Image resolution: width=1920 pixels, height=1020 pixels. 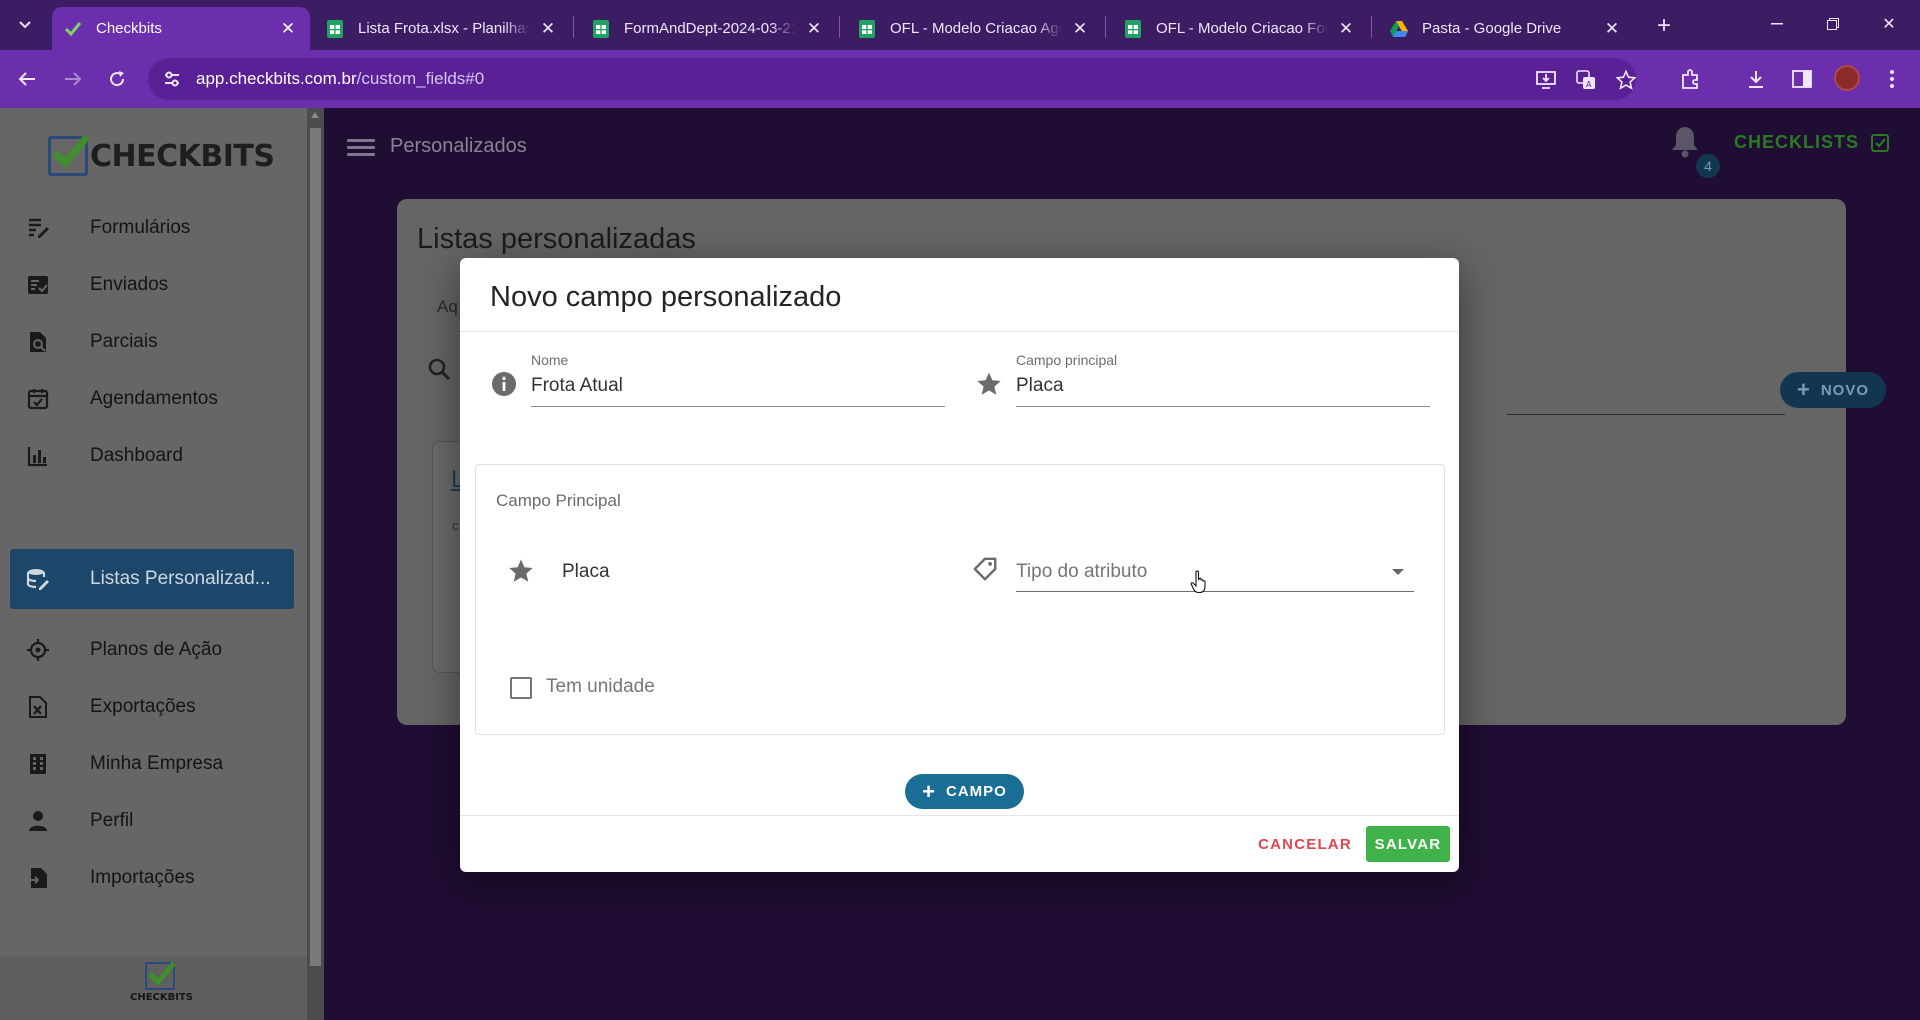 I want to click on scrollbar-thumb, so click(x=315, y=547).